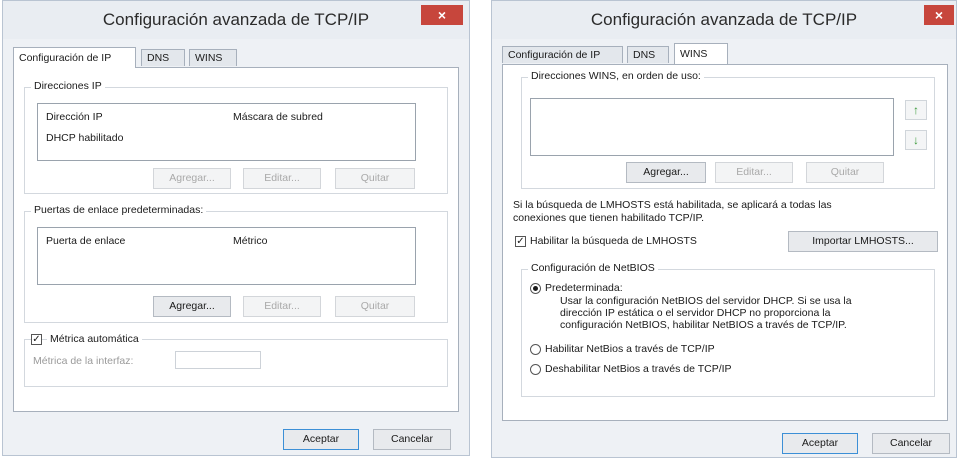  What do you see at coordinates (535, 349) in the screenshot?
I see `netbios-enable-radio` at bounding box center [535, 349].